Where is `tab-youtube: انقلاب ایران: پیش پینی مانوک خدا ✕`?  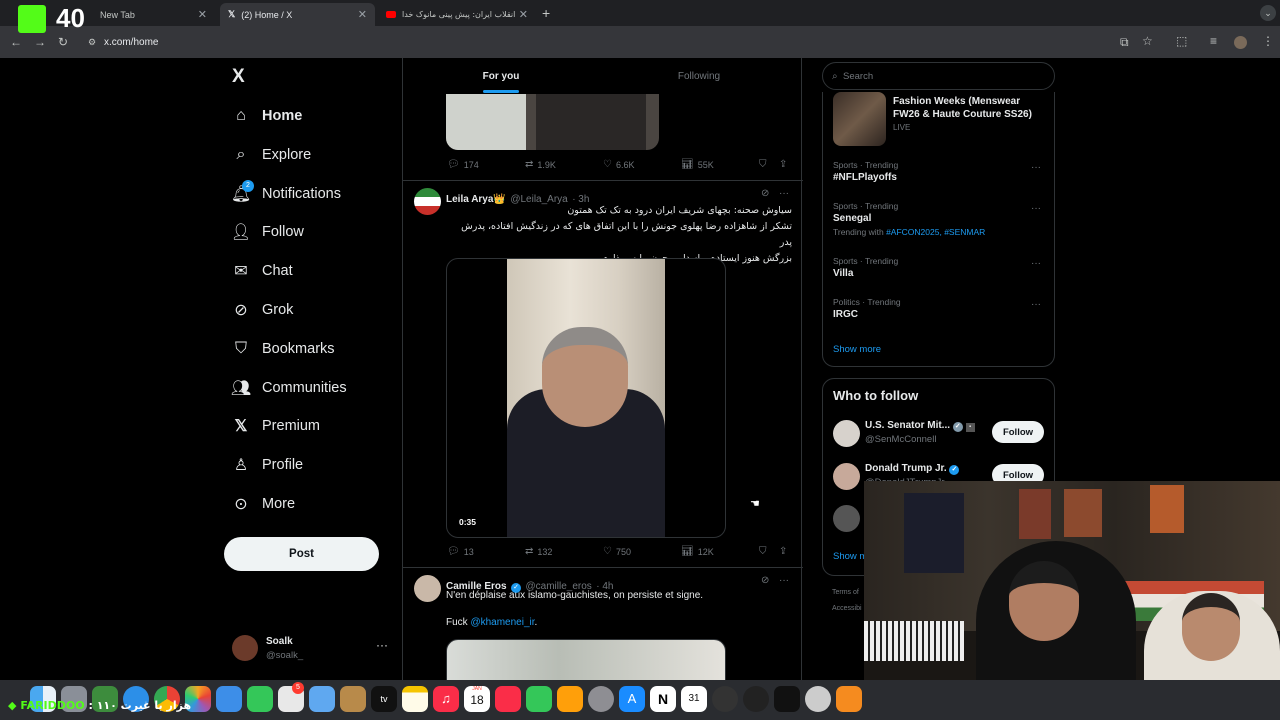
tab-youtube: انقلاب ایران: پیش پینی مانوک خدا ✕ is located at coordinates (457, 14).